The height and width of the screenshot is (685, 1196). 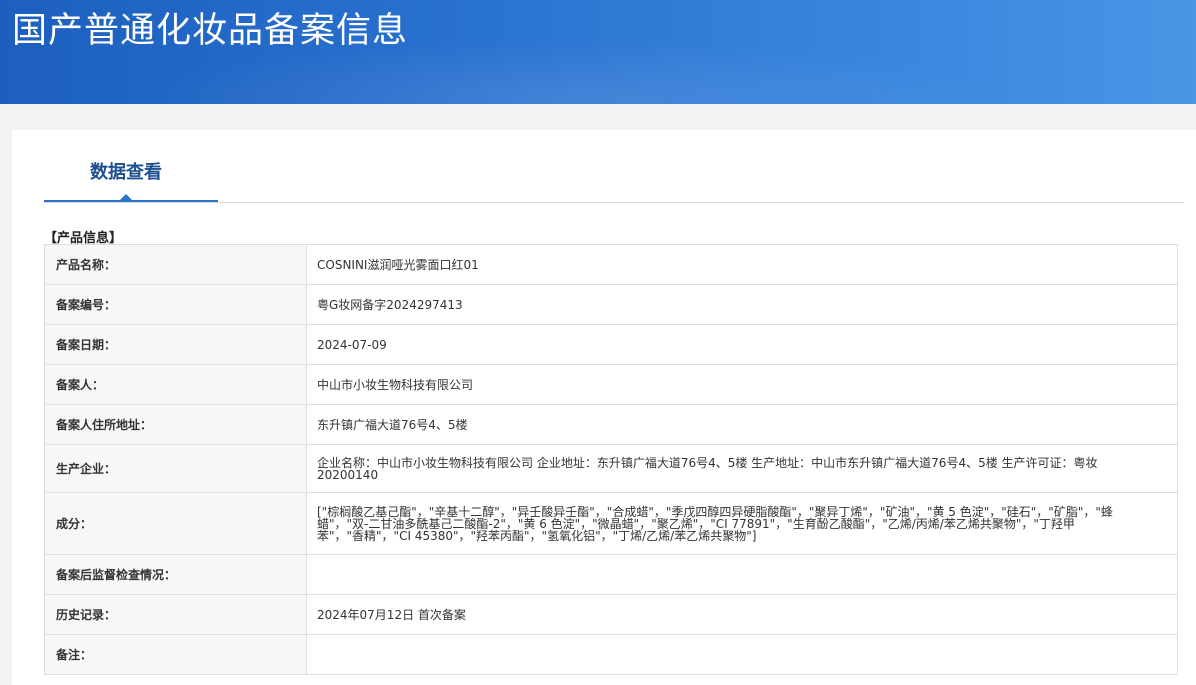 What do you see at coordinates (126, 197) in the screenshot?
I see `caret-up-icon` at bounding box center [126, 197].